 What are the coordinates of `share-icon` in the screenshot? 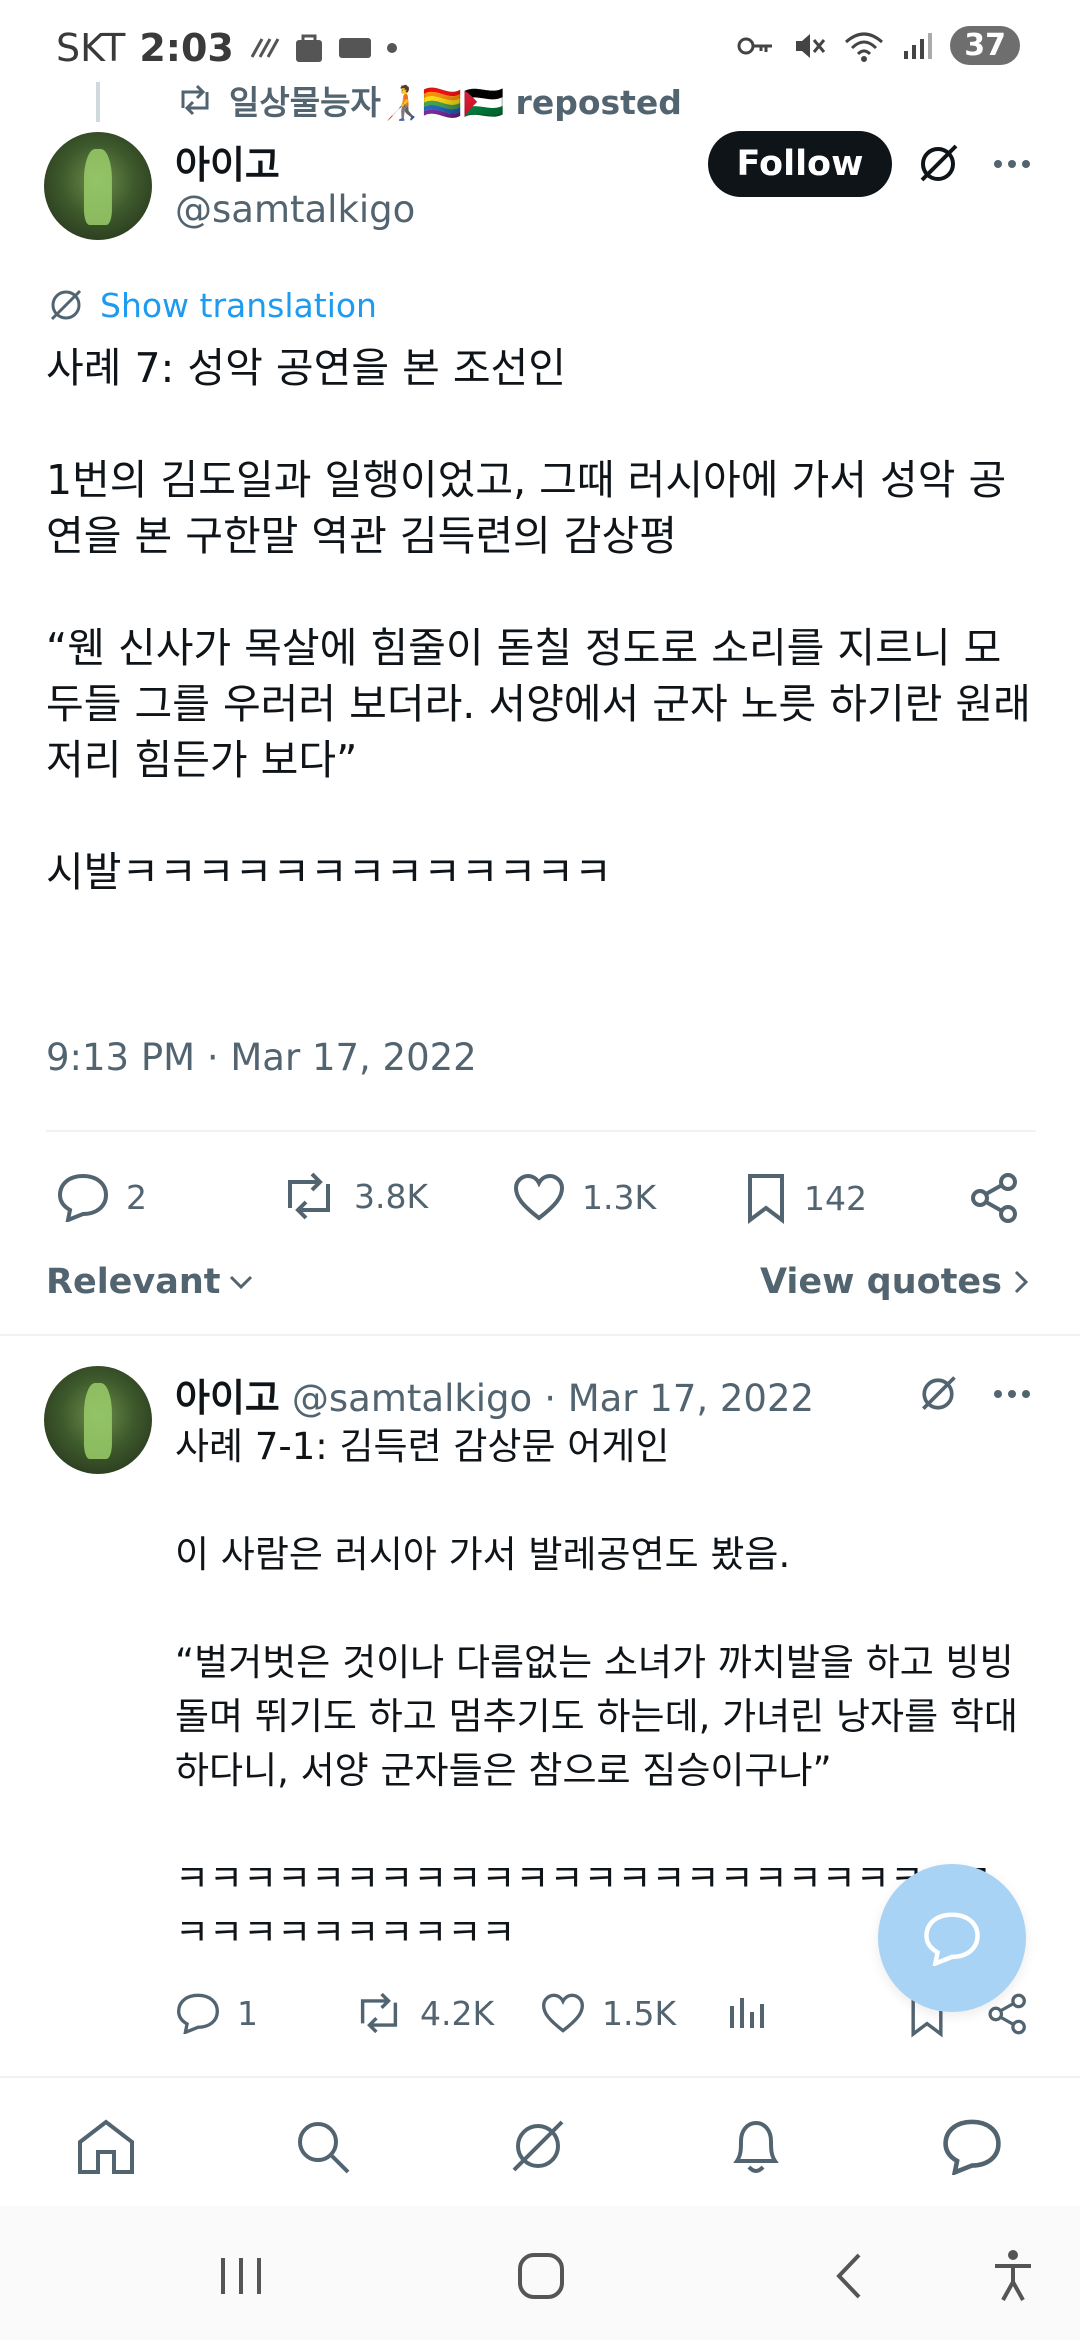 It's located at (994, 1198).